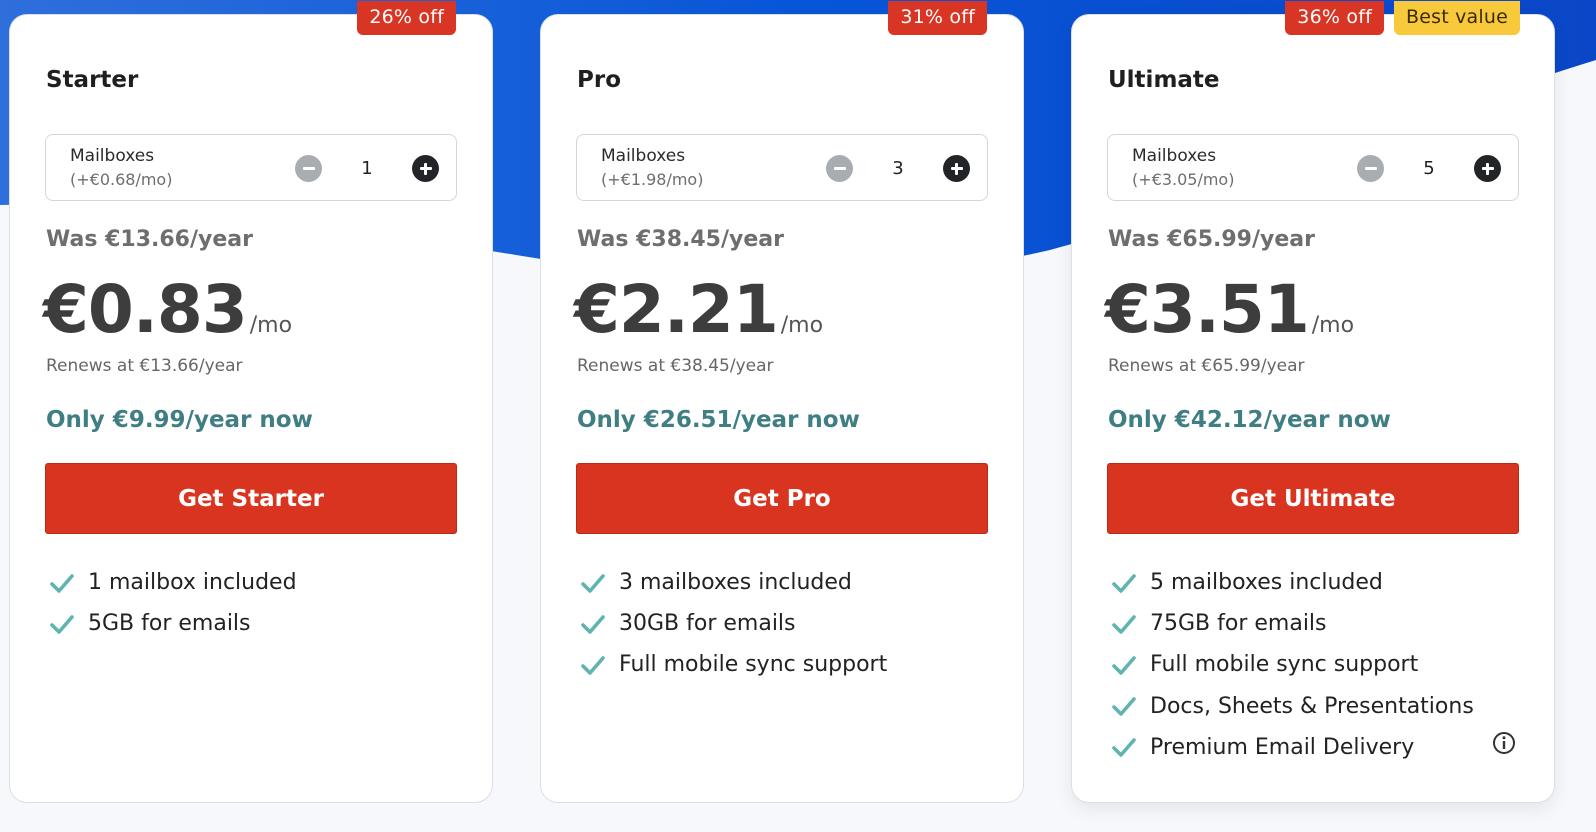 This screenshot has width=1596, height=832. Describe the element at coordinates (1313, 498) in the screenshot. I see `get-ultimate-button: Get Ultimate` at that location.